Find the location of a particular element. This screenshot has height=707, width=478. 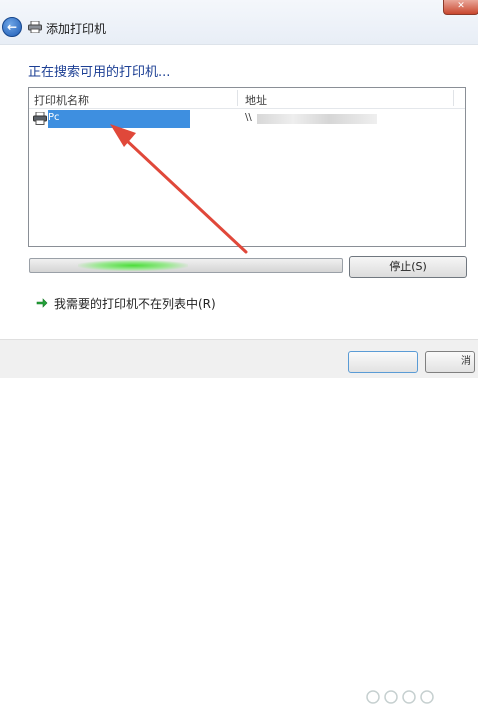

search-progress-bar is located at coordinates (186, 265).